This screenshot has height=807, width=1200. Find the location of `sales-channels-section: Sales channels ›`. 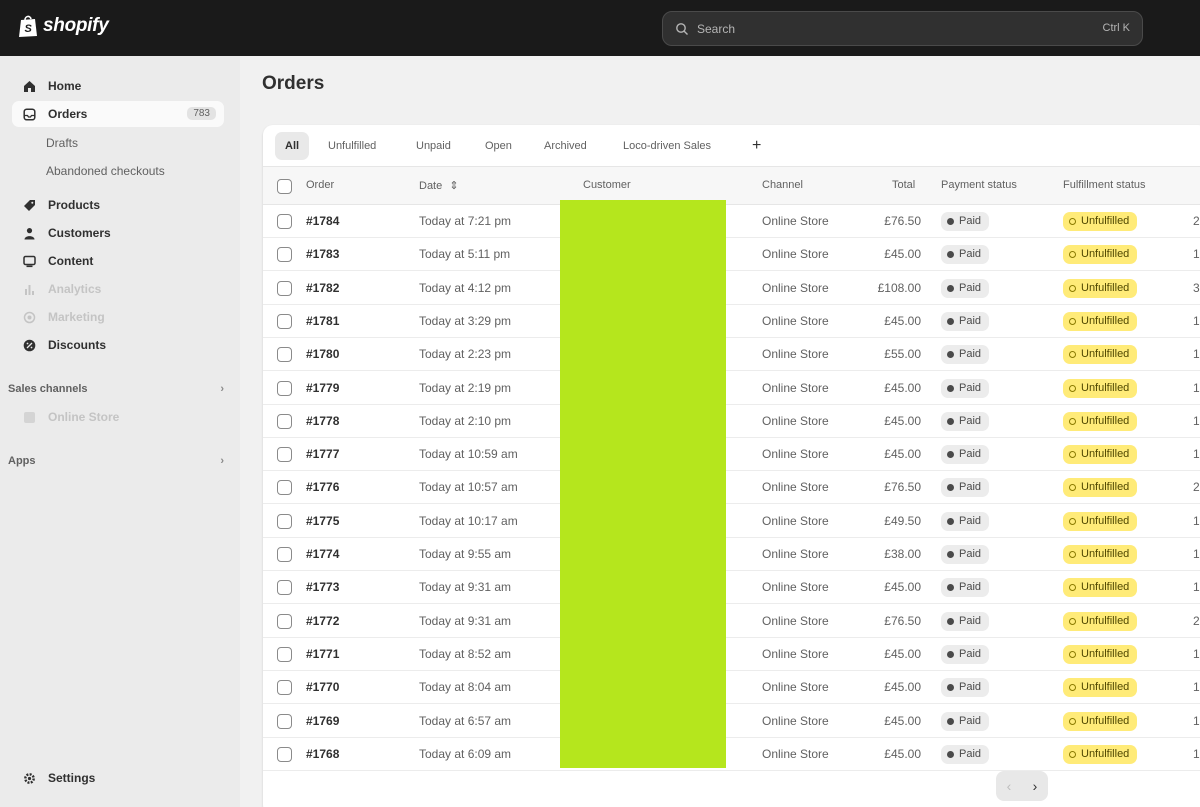

sales-channels-section: Sales channels › is located at coordinates (116, 389).